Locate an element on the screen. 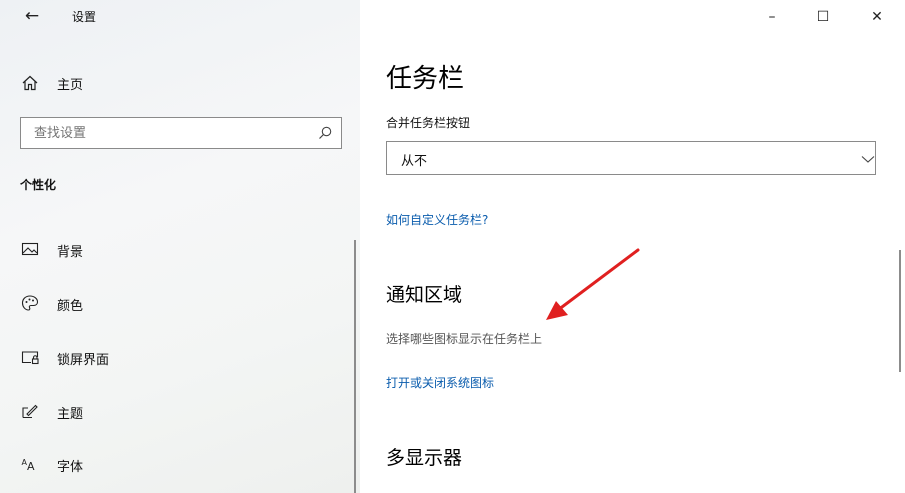 The height and width of the screenshot is (493, 905). sidebar-item-label: 颜色 is located at coordinates (70, 306).